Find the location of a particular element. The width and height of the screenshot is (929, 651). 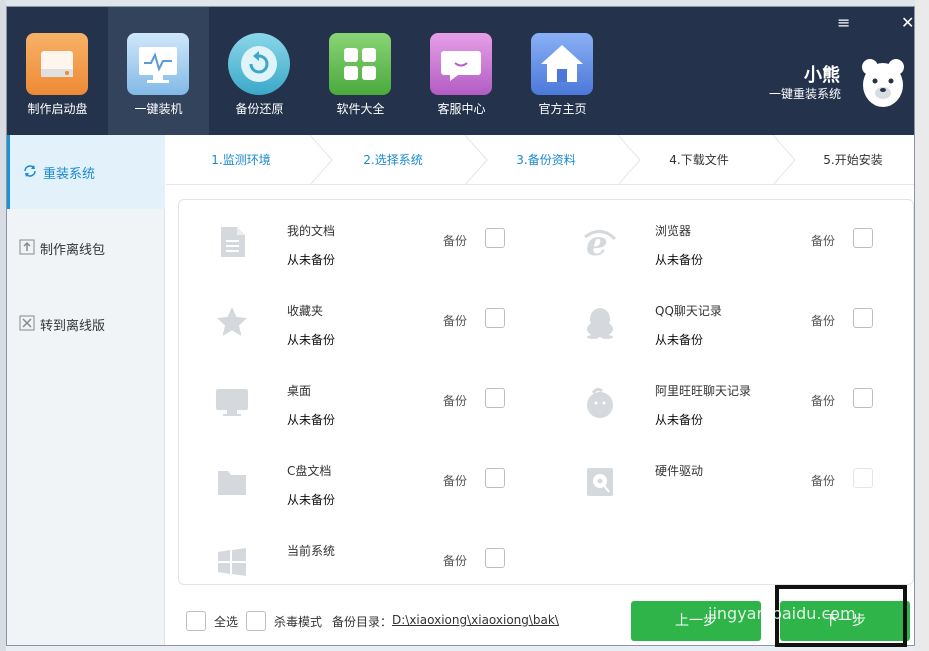

backup-item-c-drive-docs: C盘文档 从未备份 备份 is located at coordinates (349, 483).